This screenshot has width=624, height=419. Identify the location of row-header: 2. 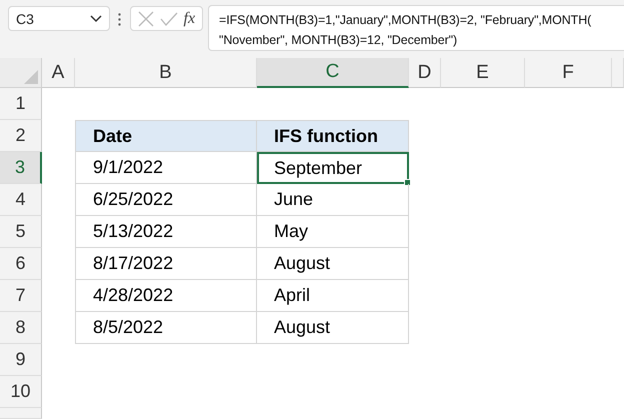
(21, 136).